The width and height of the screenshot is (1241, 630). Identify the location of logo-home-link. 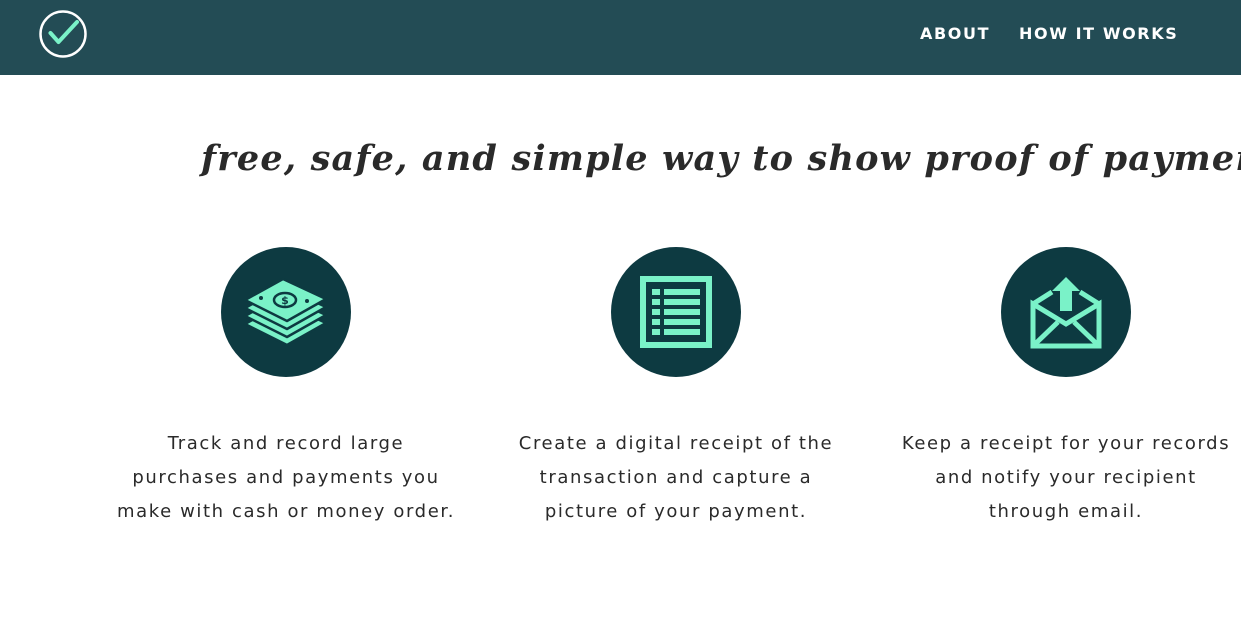
(63, 34).